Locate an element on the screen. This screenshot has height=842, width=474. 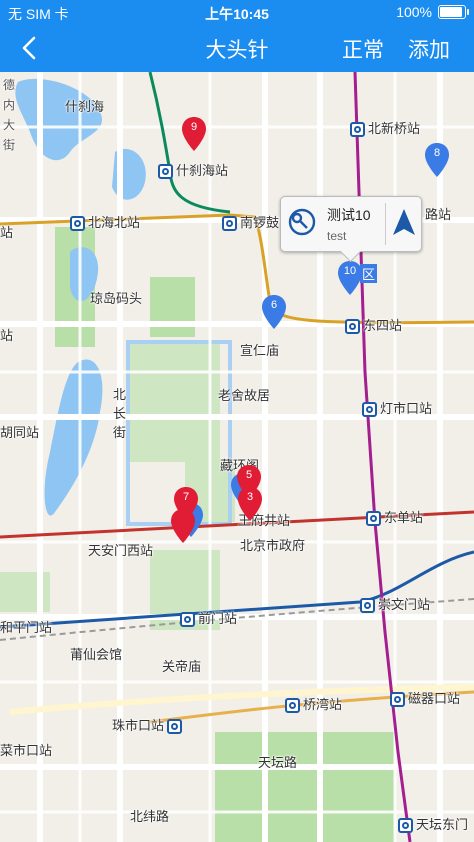
navigation-arrow-icon is located at coordinates (404, 222).